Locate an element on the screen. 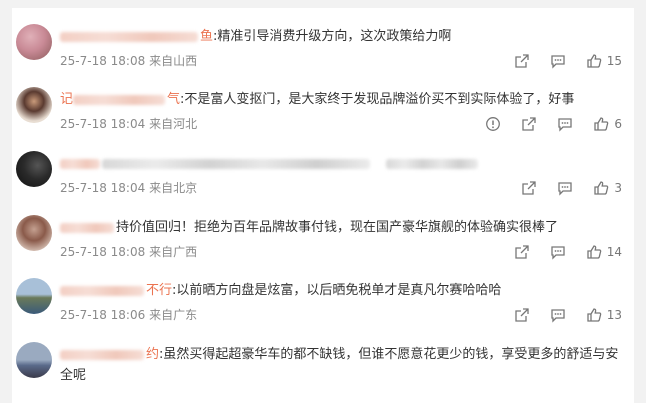 This screenshot has width=646, height=403. report-button is located at coordinates (493, 124).